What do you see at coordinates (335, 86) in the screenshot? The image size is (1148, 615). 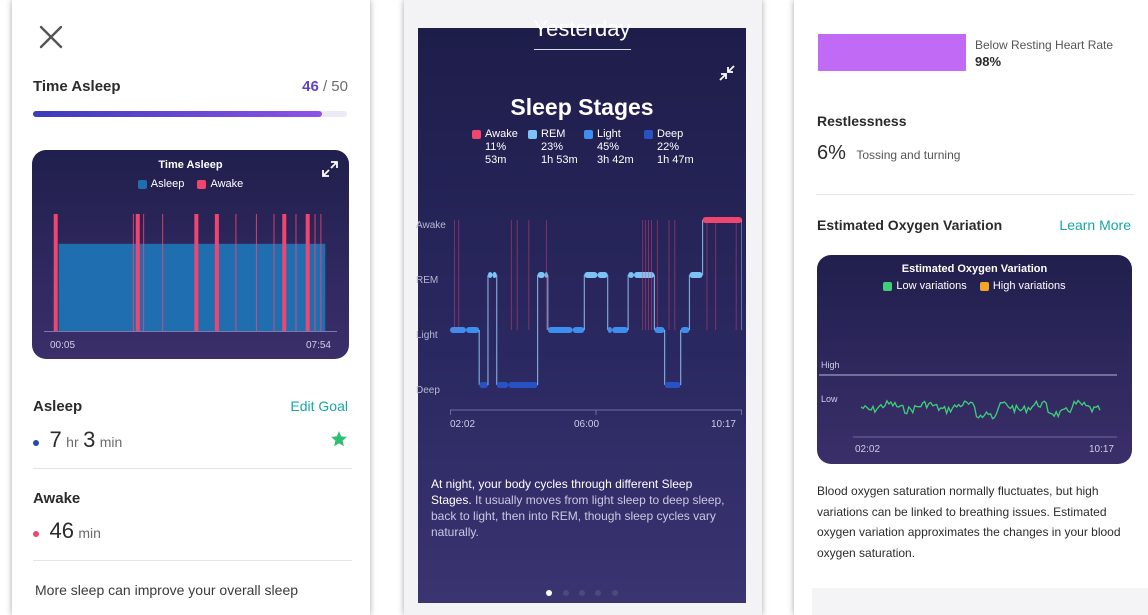 I see `sleep-score-max: / 50` at bounding box center [335, 86].